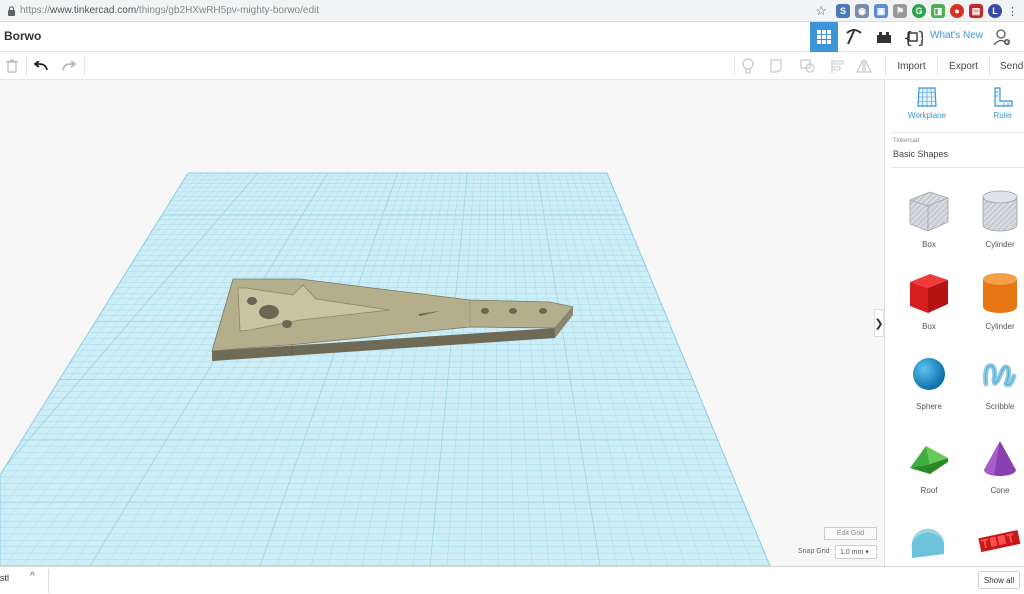 The image size is (1024, 594). I want to click on cylinder-icon, so click(1000, 293).